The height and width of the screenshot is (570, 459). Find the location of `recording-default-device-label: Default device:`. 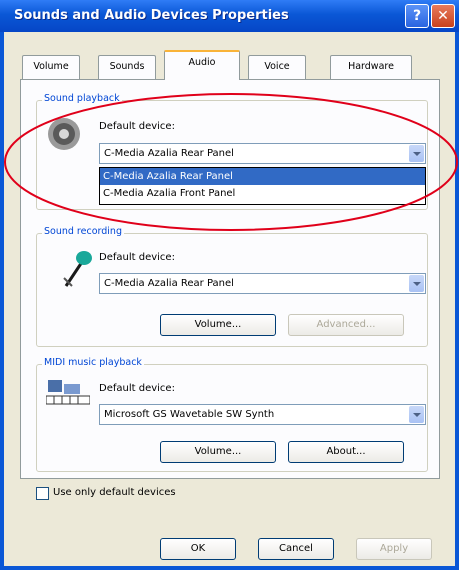

recording-default-device-label: Default device: is located at coordinates (137, 257).